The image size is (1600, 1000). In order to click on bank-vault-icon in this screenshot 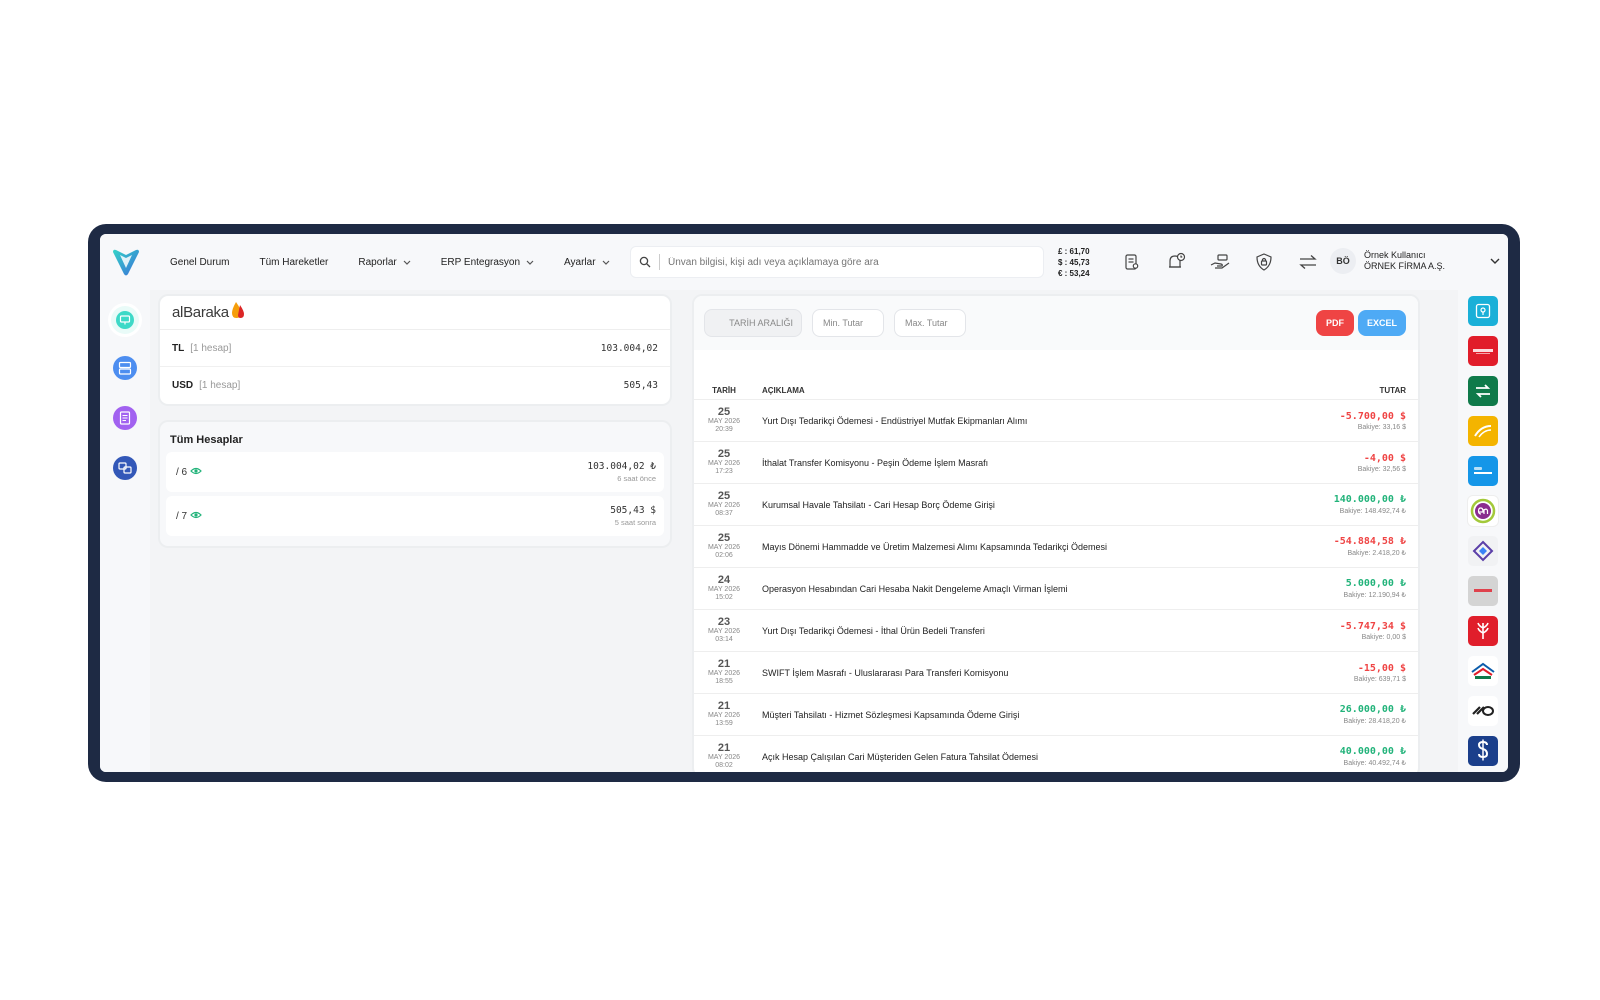, I will do `click(1483, 311)`.